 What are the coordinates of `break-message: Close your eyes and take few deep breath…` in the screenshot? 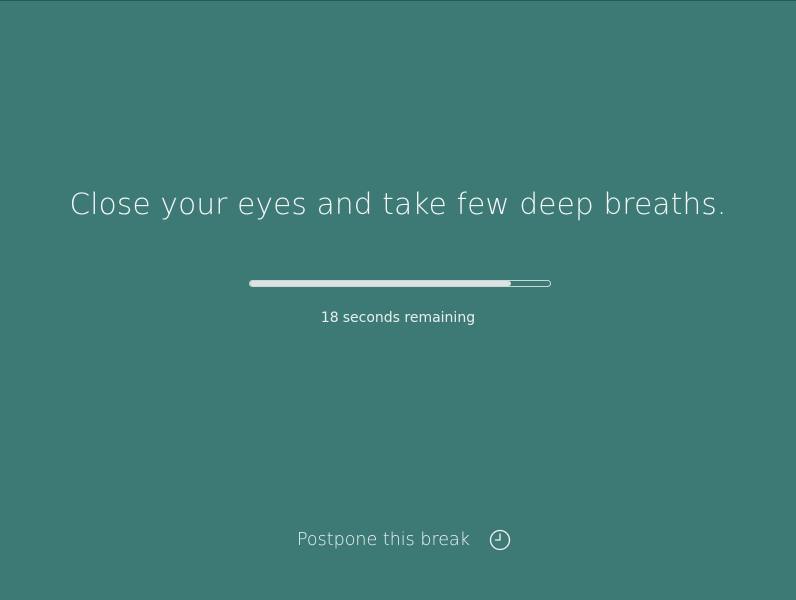 It's located at (398, 204).